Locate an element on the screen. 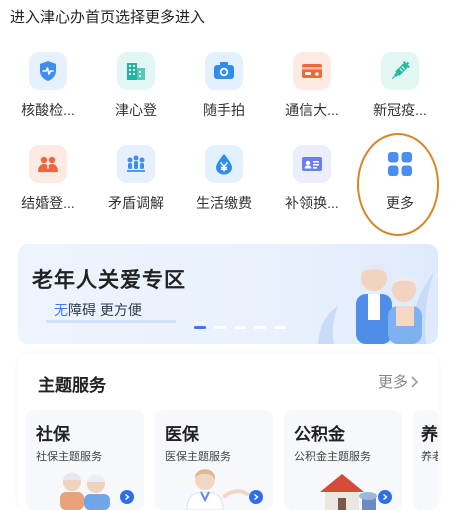 The width and height of the screenshot is (454, 510). theme-more-link: 更多 is located at coordinates (399, 381).